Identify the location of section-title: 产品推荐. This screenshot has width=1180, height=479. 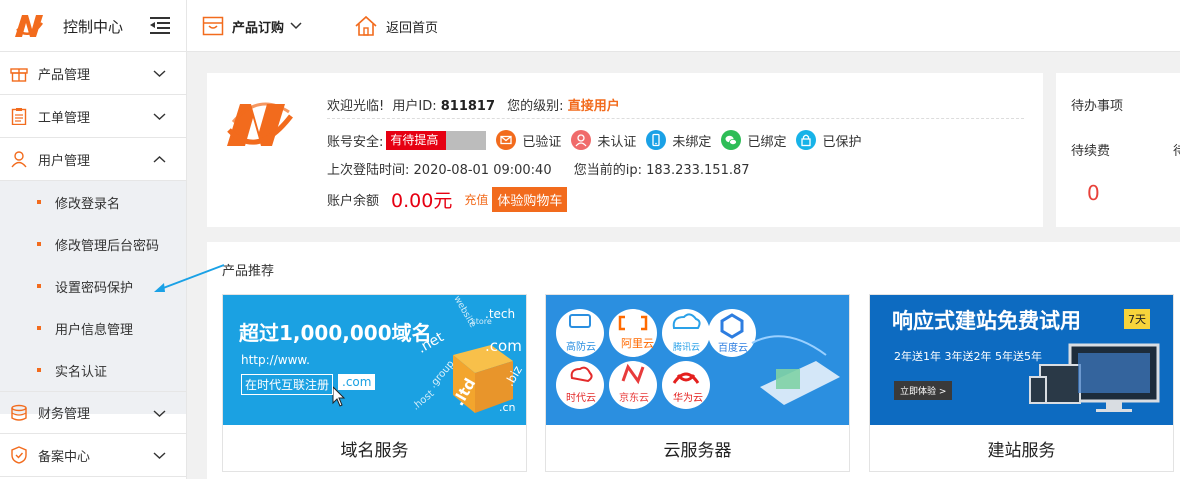
(248, 271).